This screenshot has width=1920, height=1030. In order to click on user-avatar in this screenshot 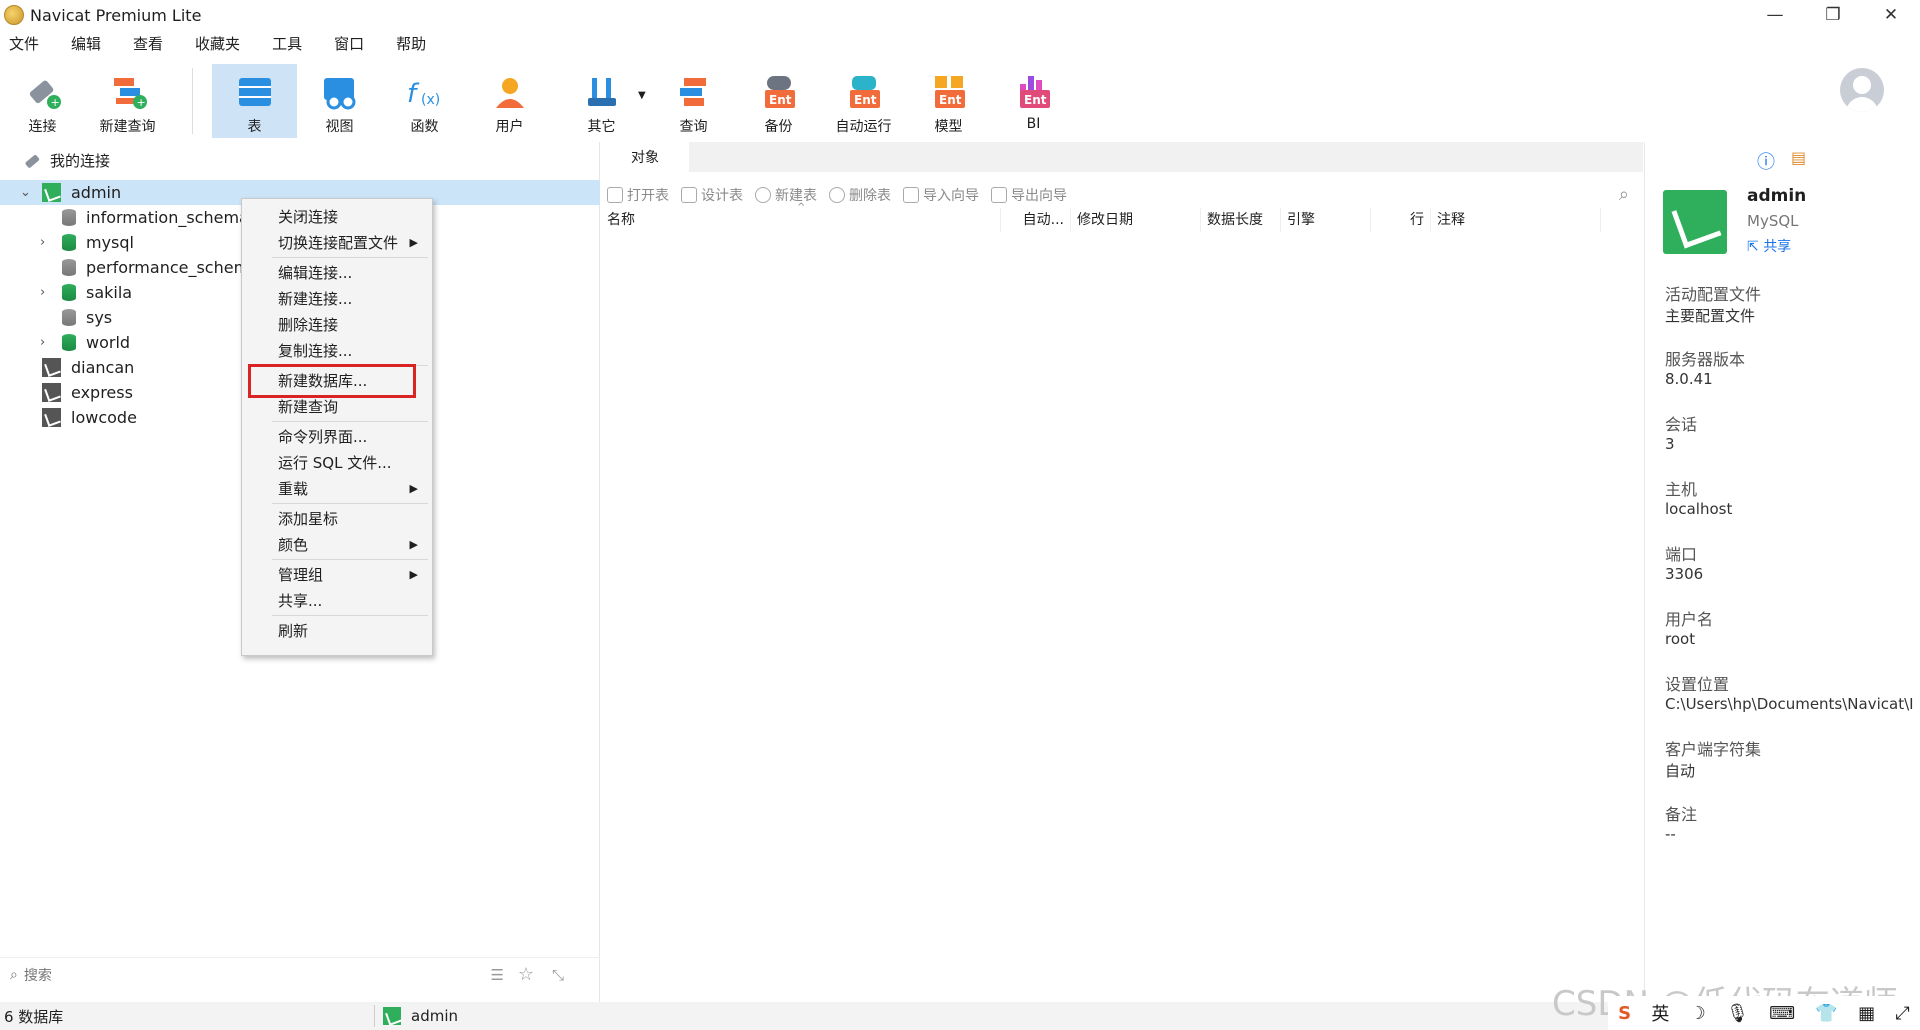, I will do `click(1862, 90)`.